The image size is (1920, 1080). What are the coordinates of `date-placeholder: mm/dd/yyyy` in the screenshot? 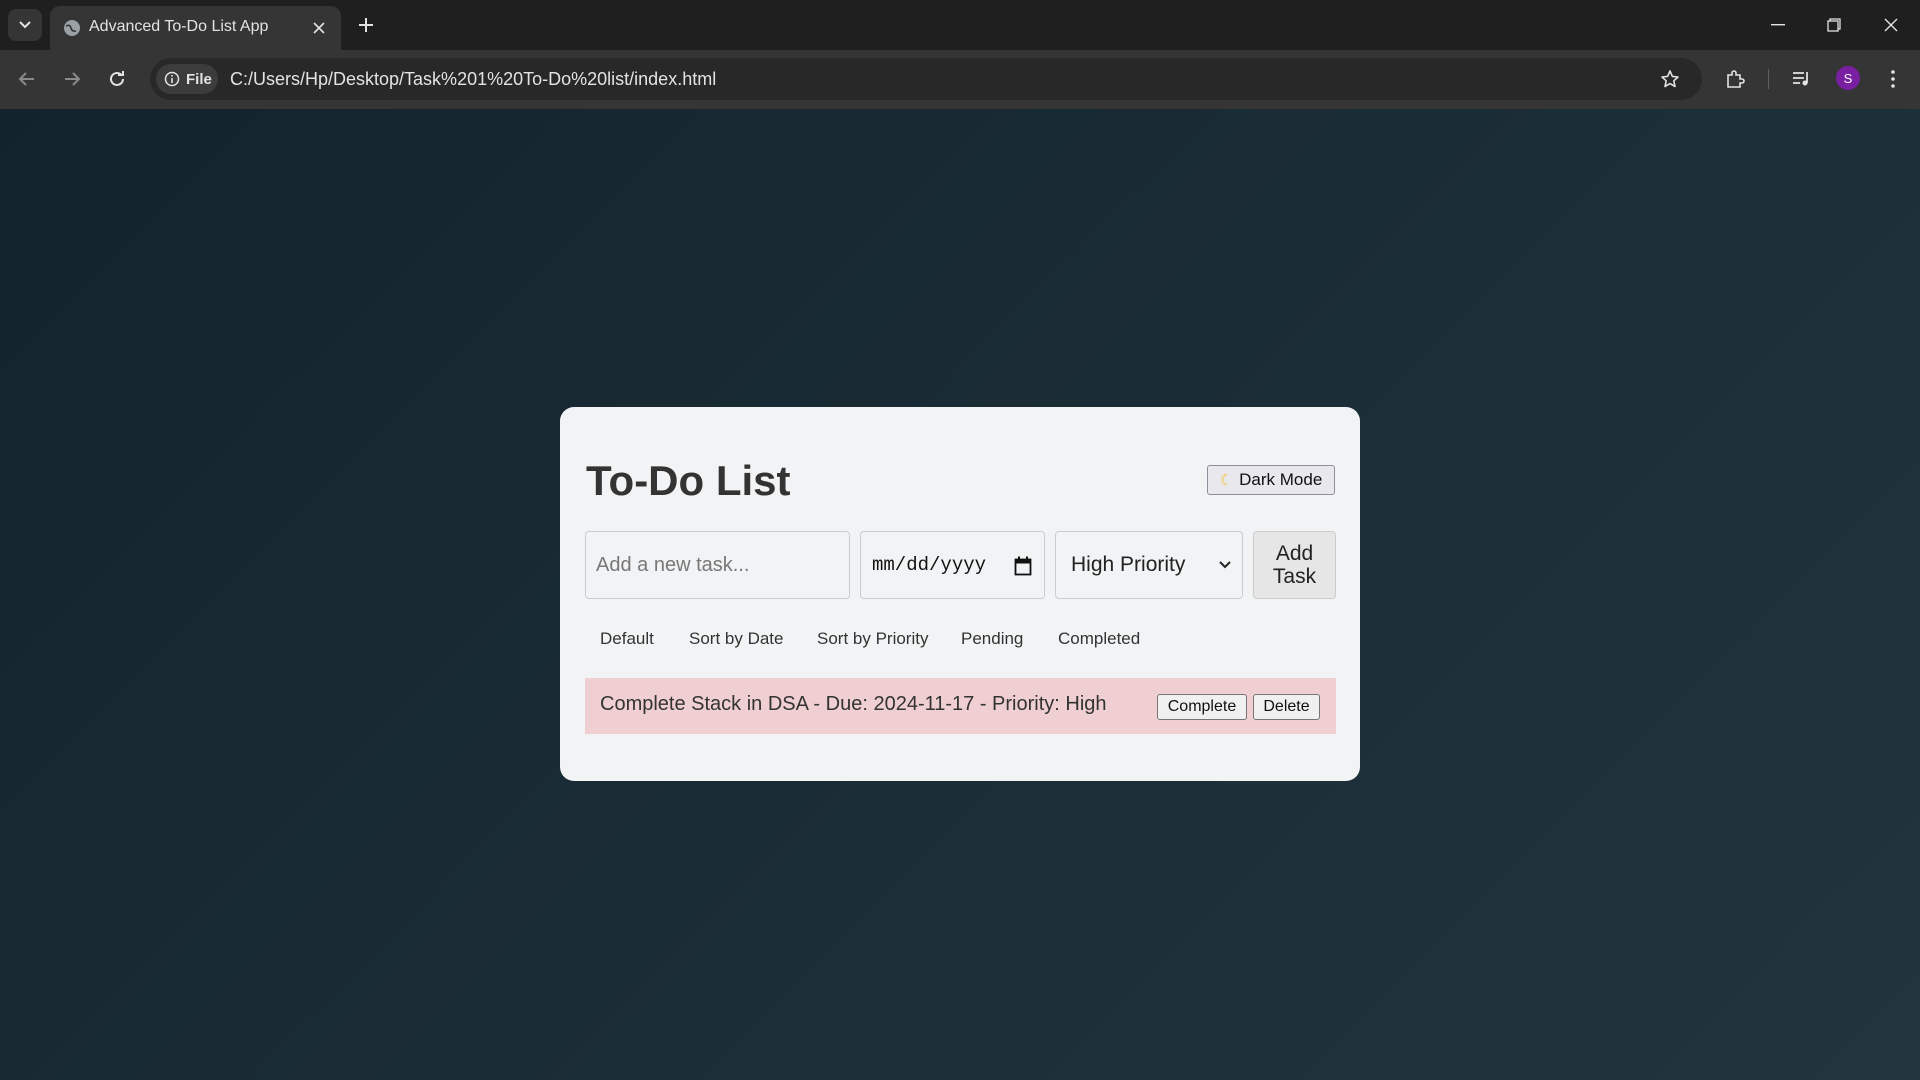 It's located at (929, 565).